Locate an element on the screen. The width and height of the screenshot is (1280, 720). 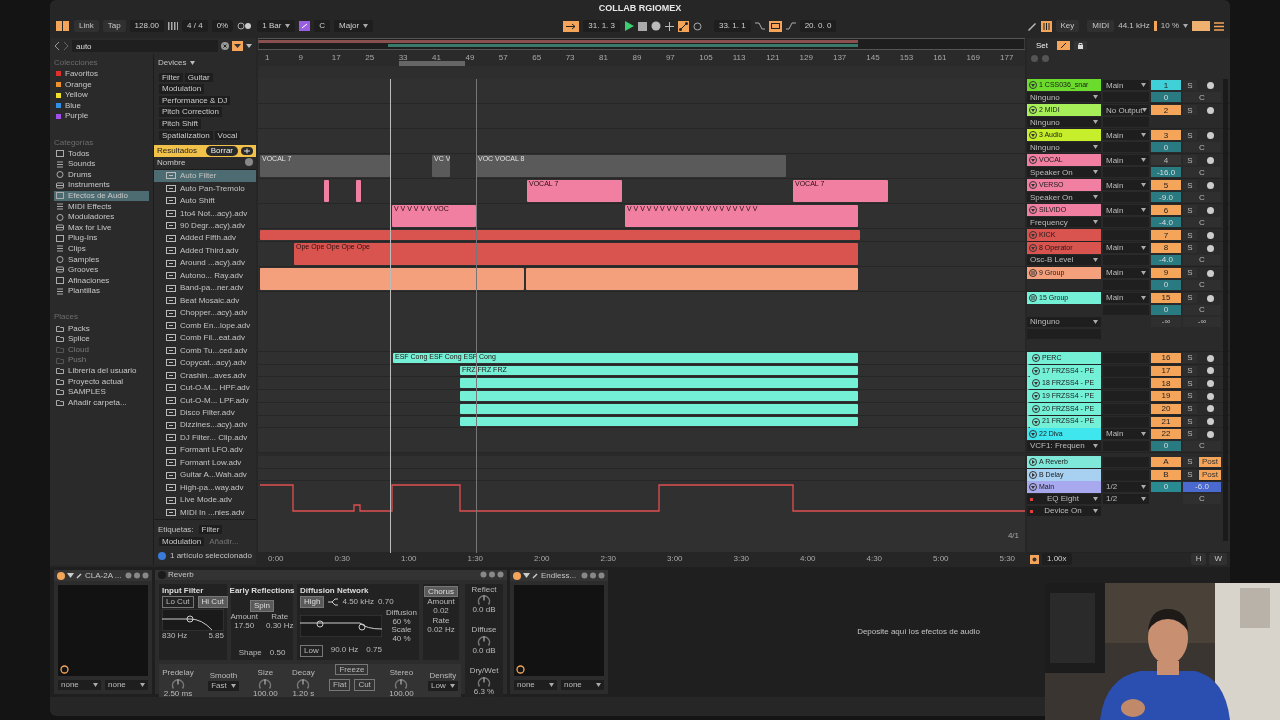
category-item: Max for Live is located at coordinates (101, 227).